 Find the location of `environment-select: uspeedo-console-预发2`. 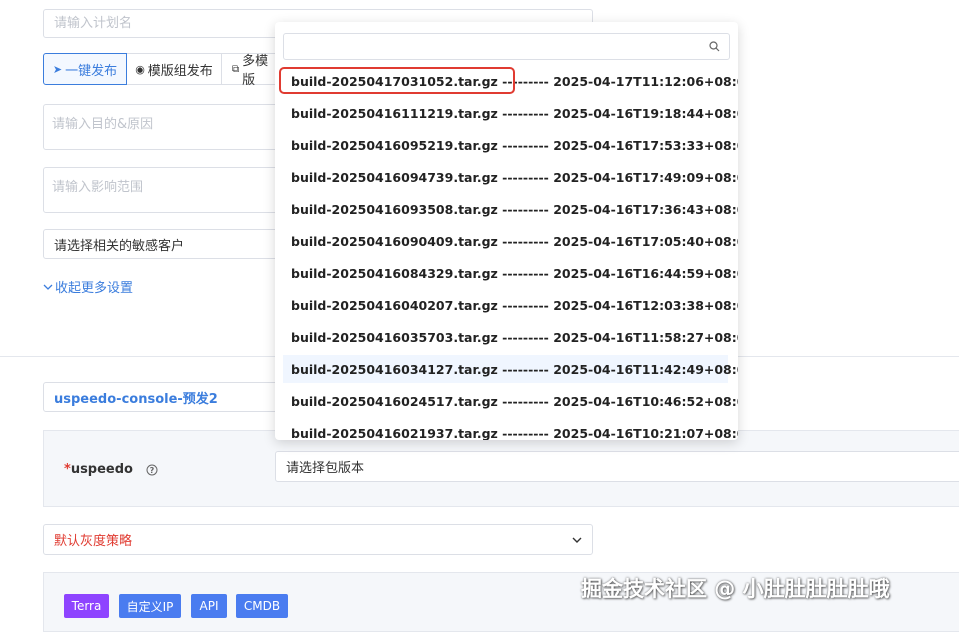

environment-select: uspeedo-console-预发2 is located at coordinates (163, 397).